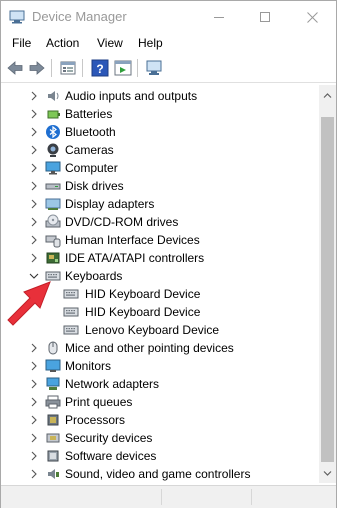  Describe the element at coordinates (168, 68) in the screenshot. I see `toolbar: ?` at that location.